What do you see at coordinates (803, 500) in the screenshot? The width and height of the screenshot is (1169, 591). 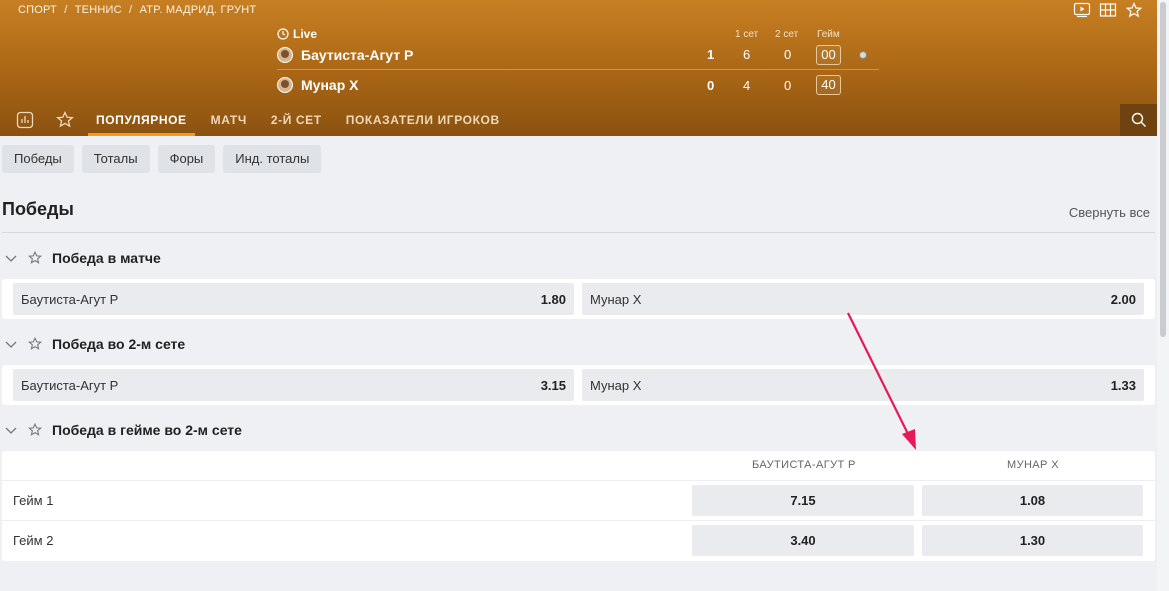 I see `odds-button: 7.15` at bounding box center [803, 500].